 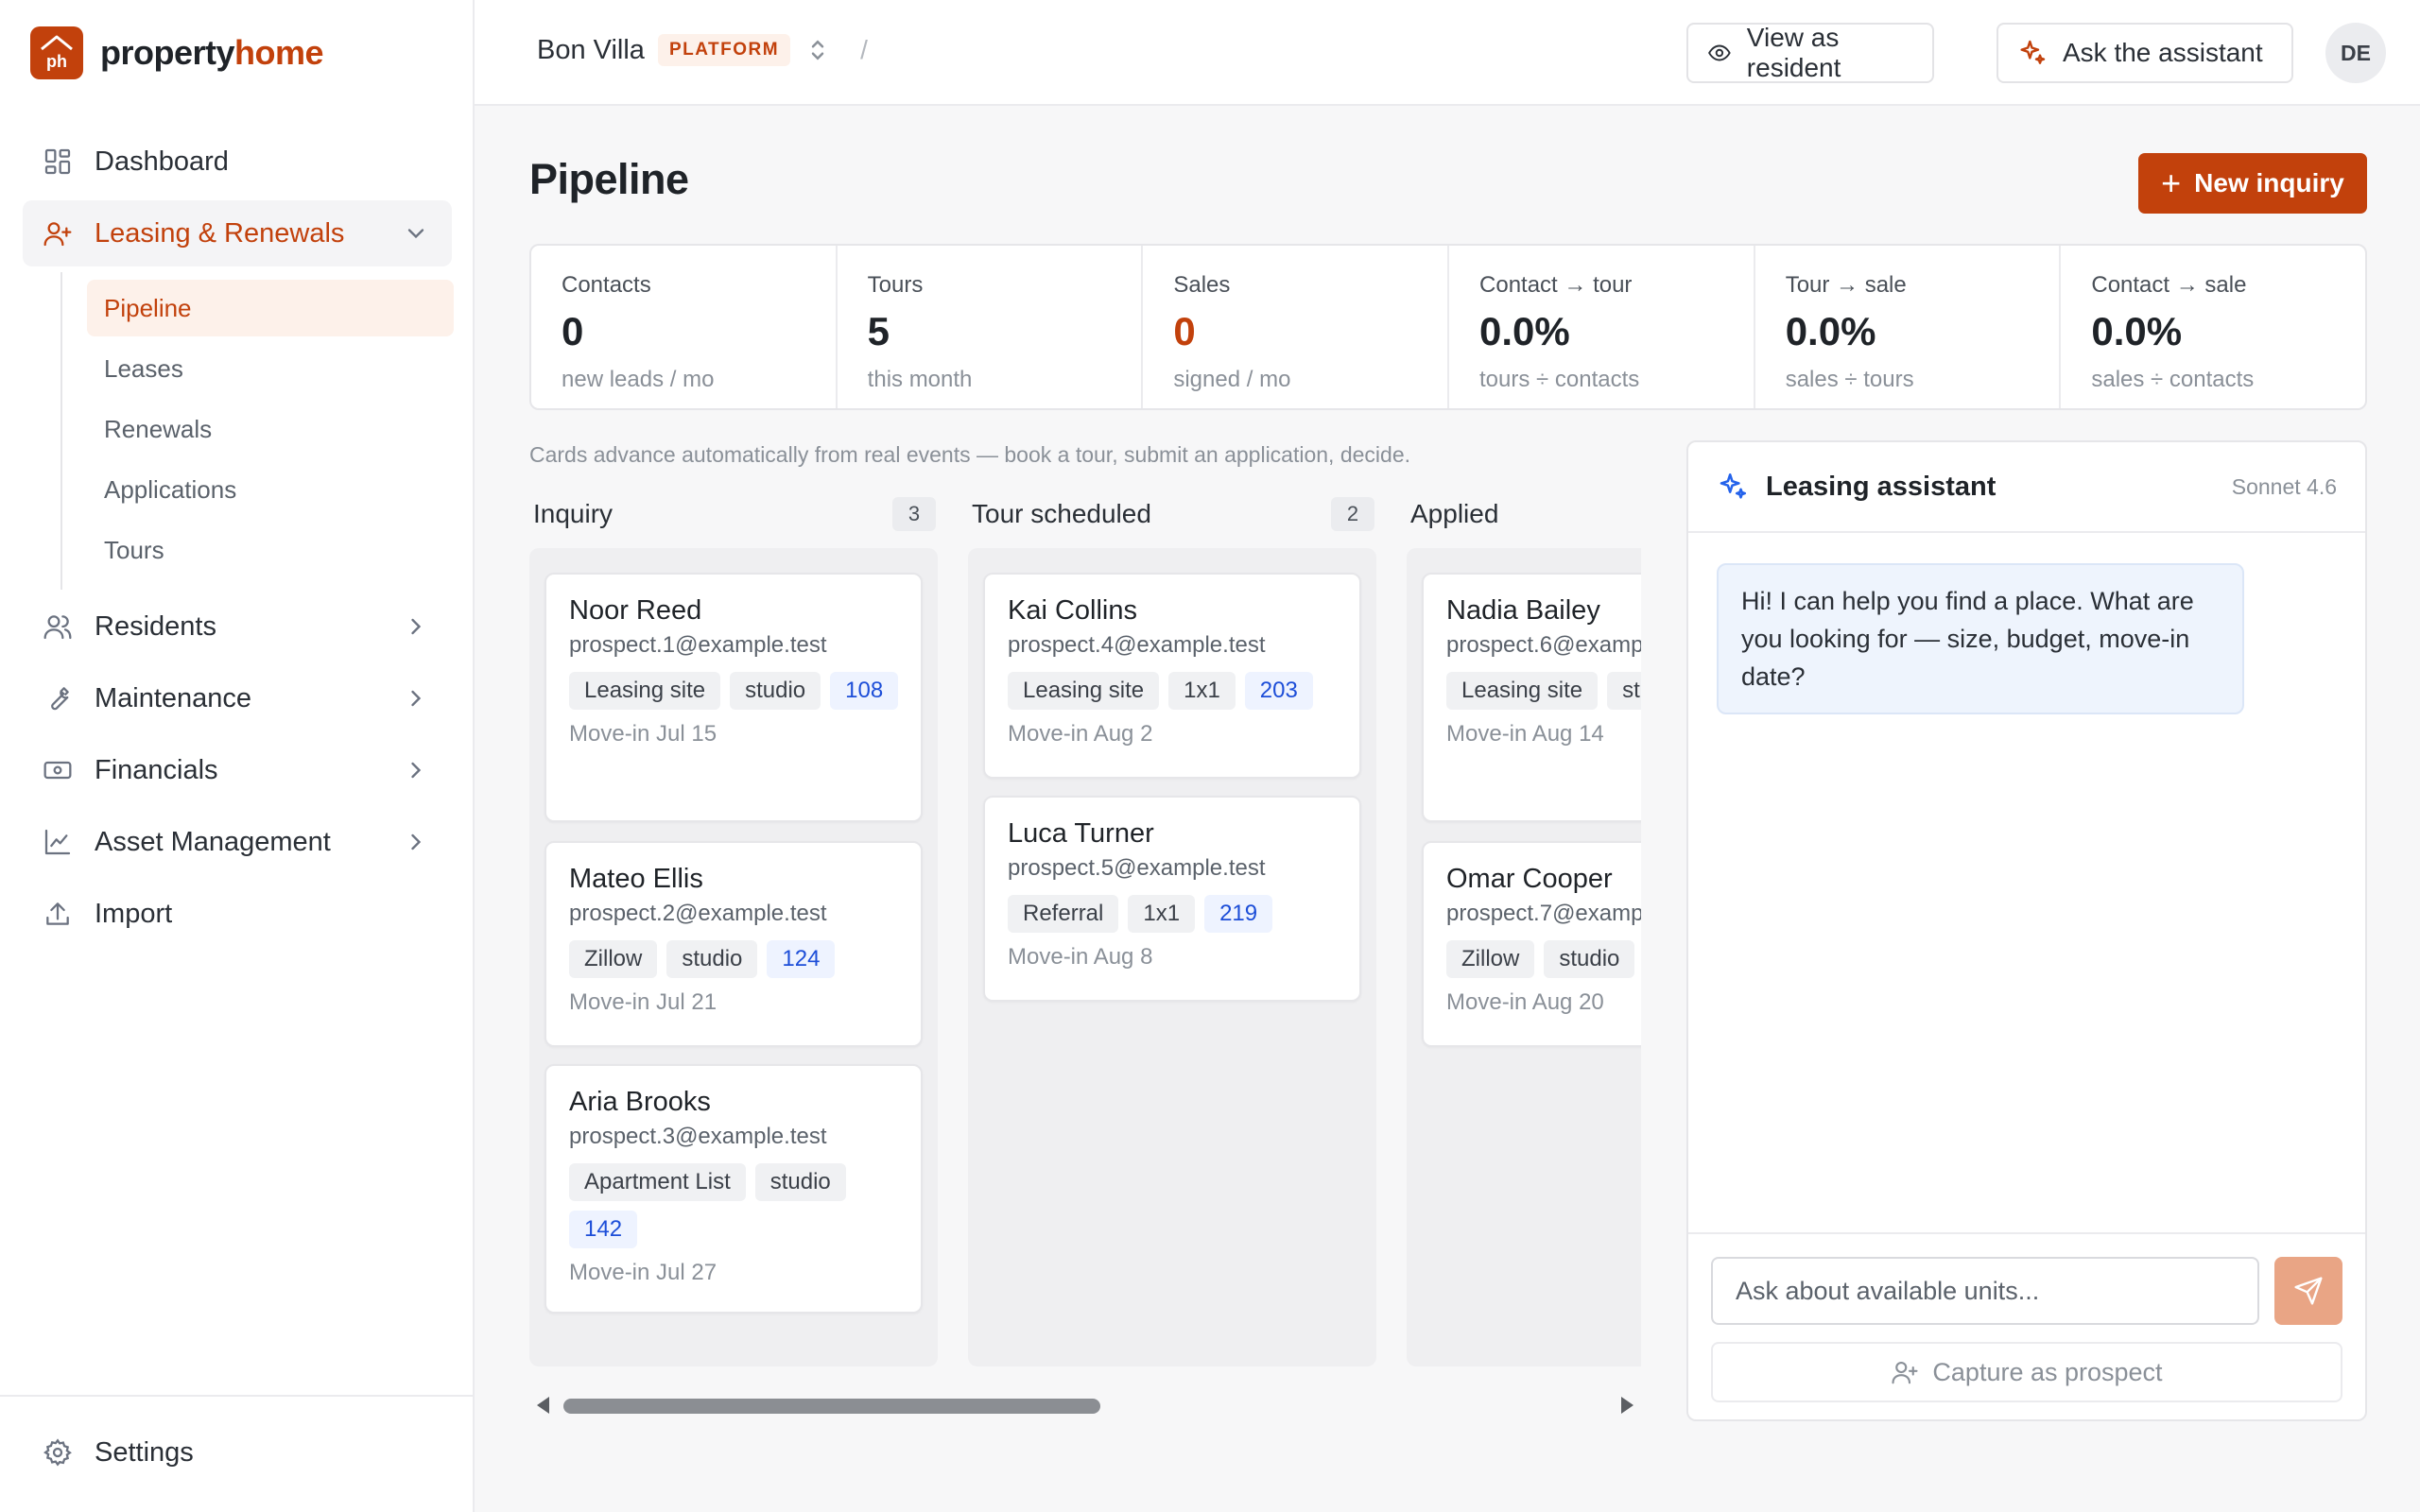 I want to click on new-inquiry-button: + New inquiry, so click(x=2252, y=183).